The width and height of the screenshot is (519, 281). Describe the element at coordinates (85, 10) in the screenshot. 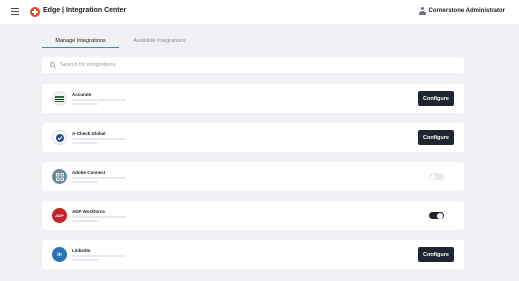

I see `app-title: Edge | Integration Center` at that location.